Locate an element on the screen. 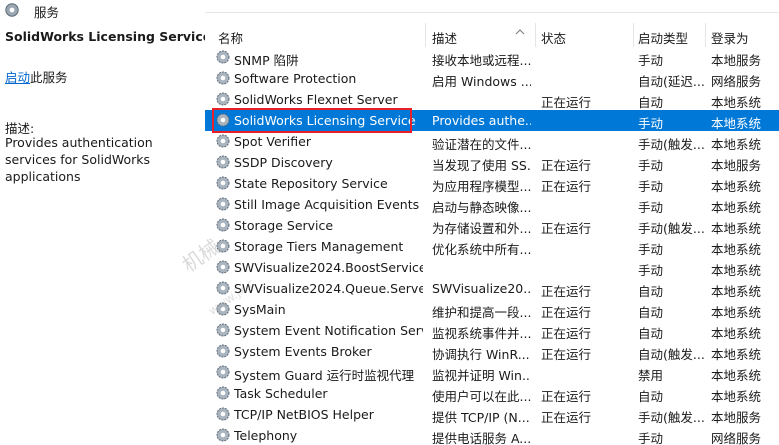 Image resolution: width=779 pixels, height=445 pixels. column-header-name: 名称 is located at coordinates (230, 37).